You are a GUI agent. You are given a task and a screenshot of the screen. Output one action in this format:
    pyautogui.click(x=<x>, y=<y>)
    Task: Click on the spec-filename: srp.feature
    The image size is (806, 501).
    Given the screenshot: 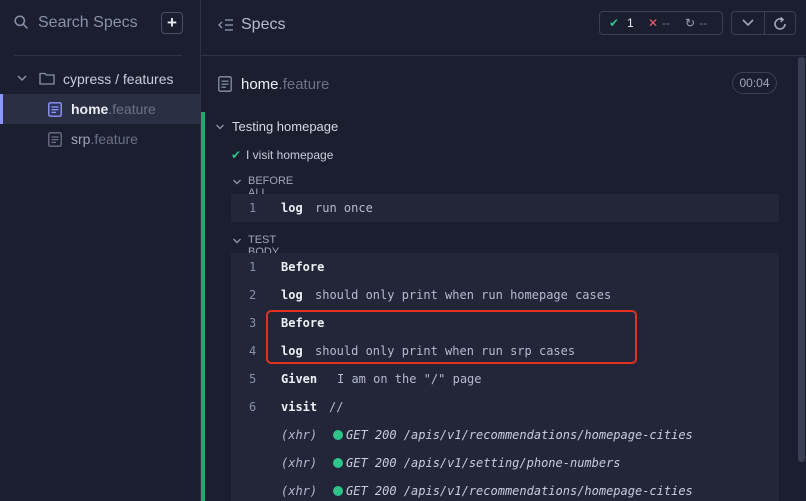 What is the action you would take?
    pyautogui.click(x=104, y=139)
    